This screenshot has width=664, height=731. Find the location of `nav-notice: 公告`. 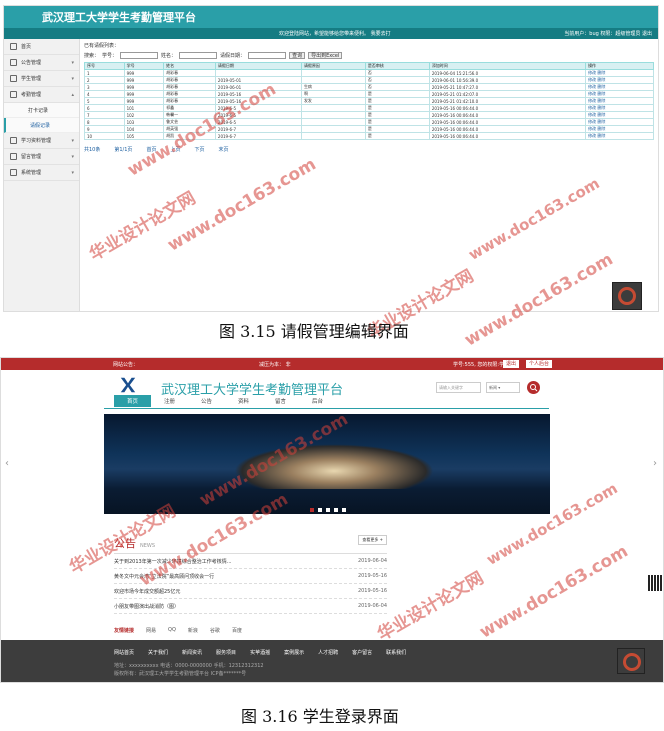

nav-notice: 公告 is located at coordinates (206, 401).